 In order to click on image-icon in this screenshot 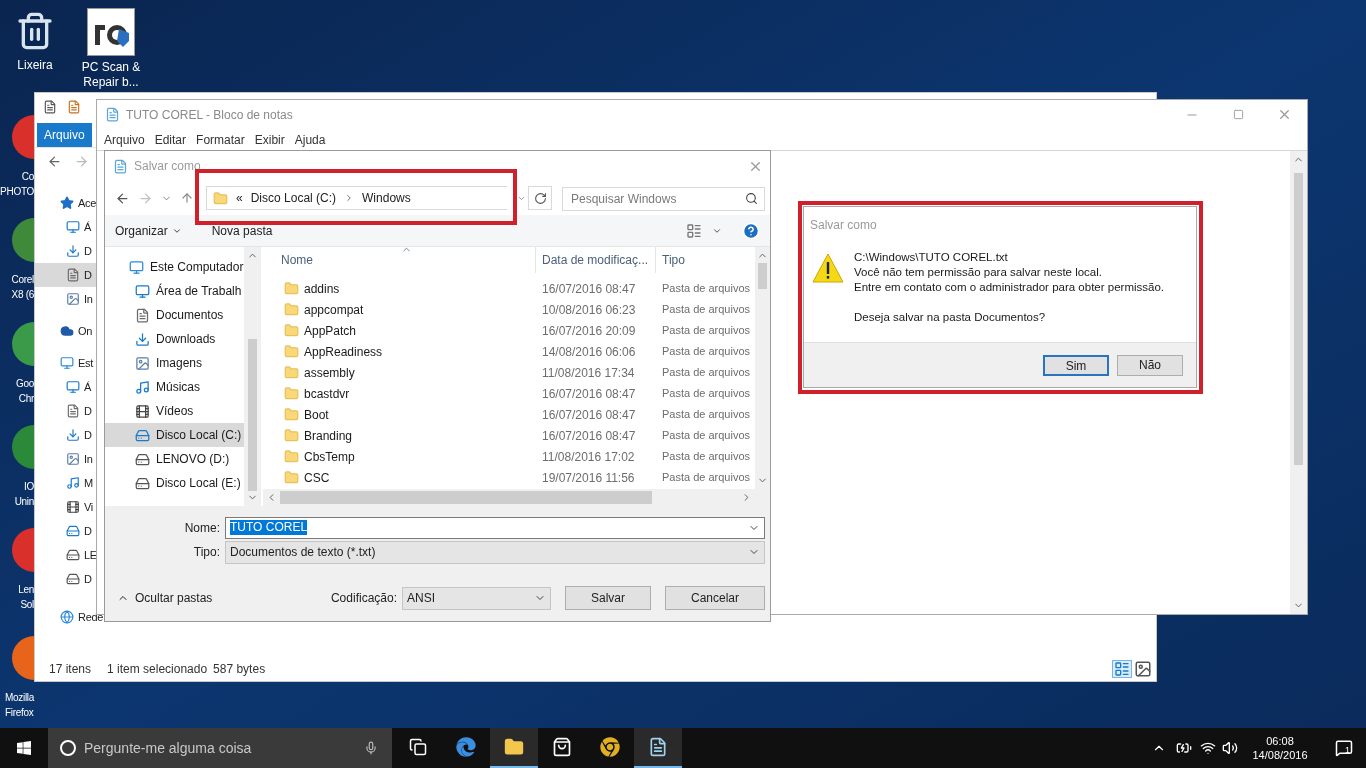, I will do `click(73, 459)`.